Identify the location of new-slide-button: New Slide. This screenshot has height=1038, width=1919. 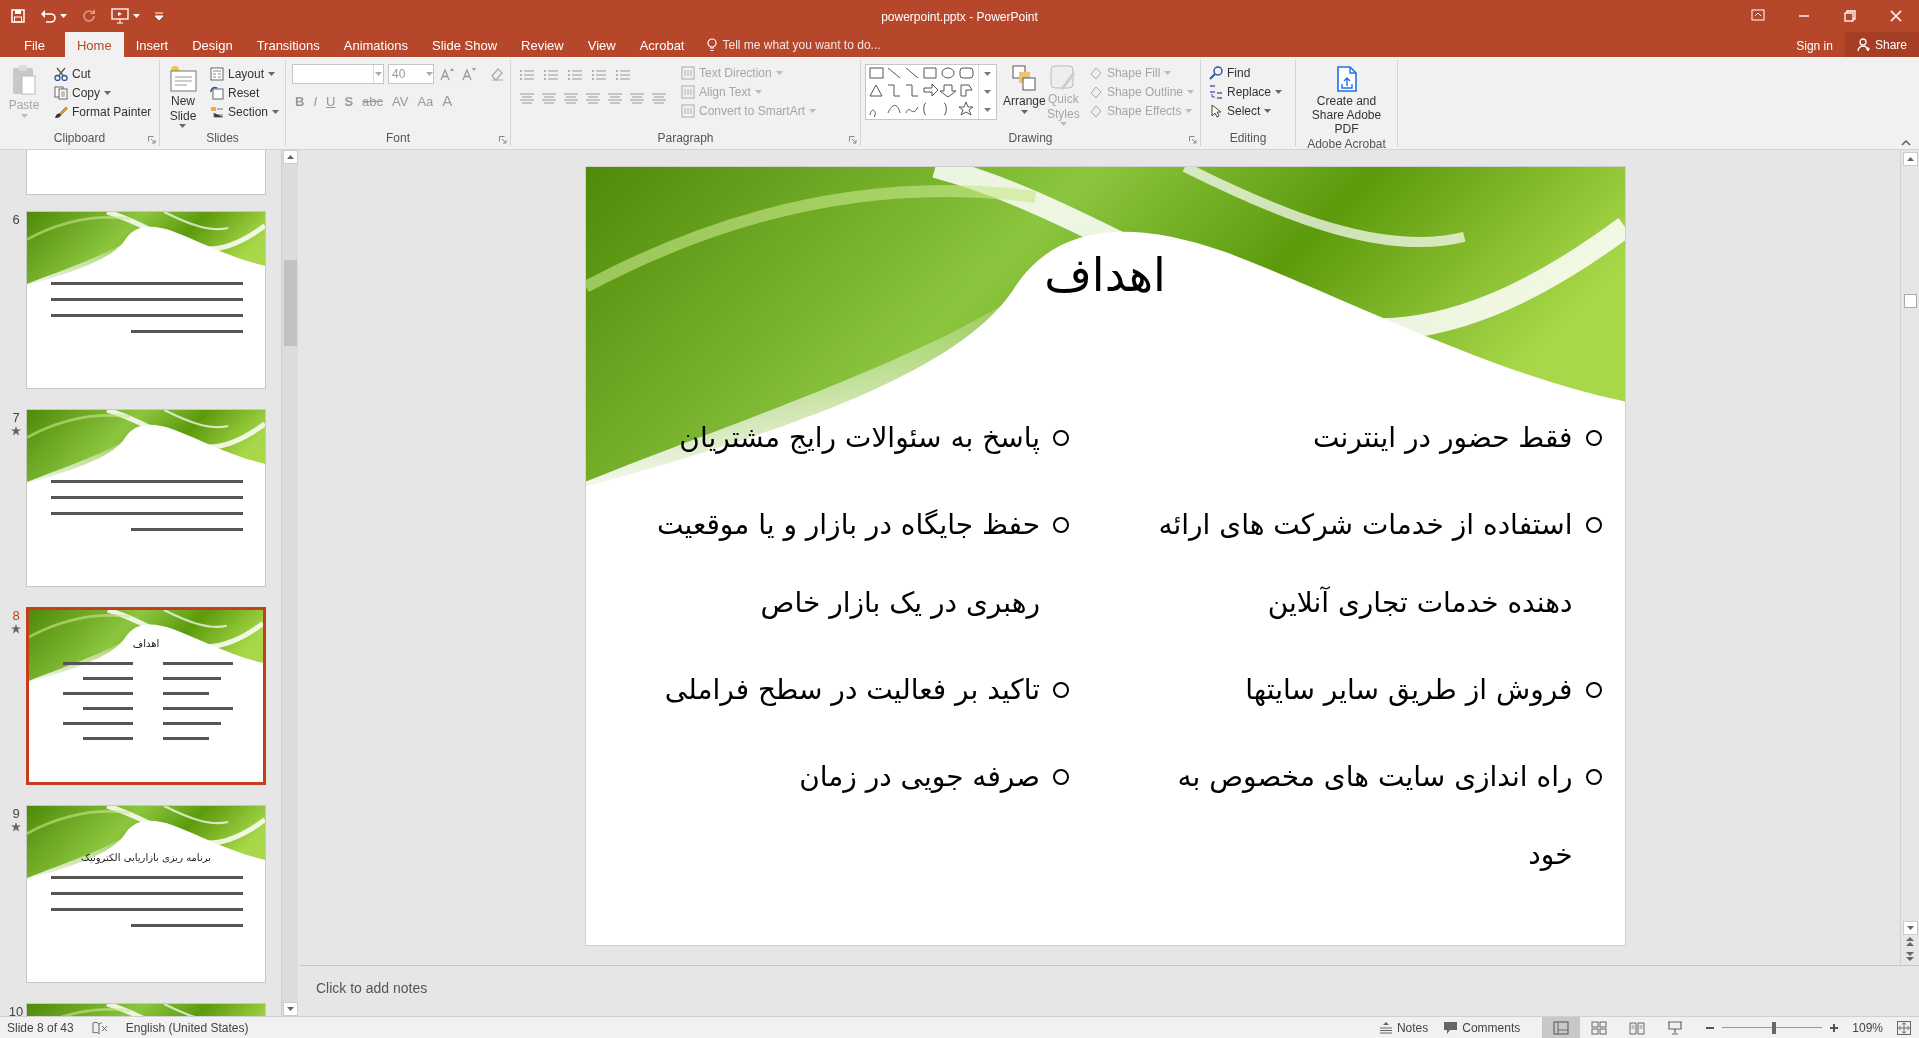
(183, 96).